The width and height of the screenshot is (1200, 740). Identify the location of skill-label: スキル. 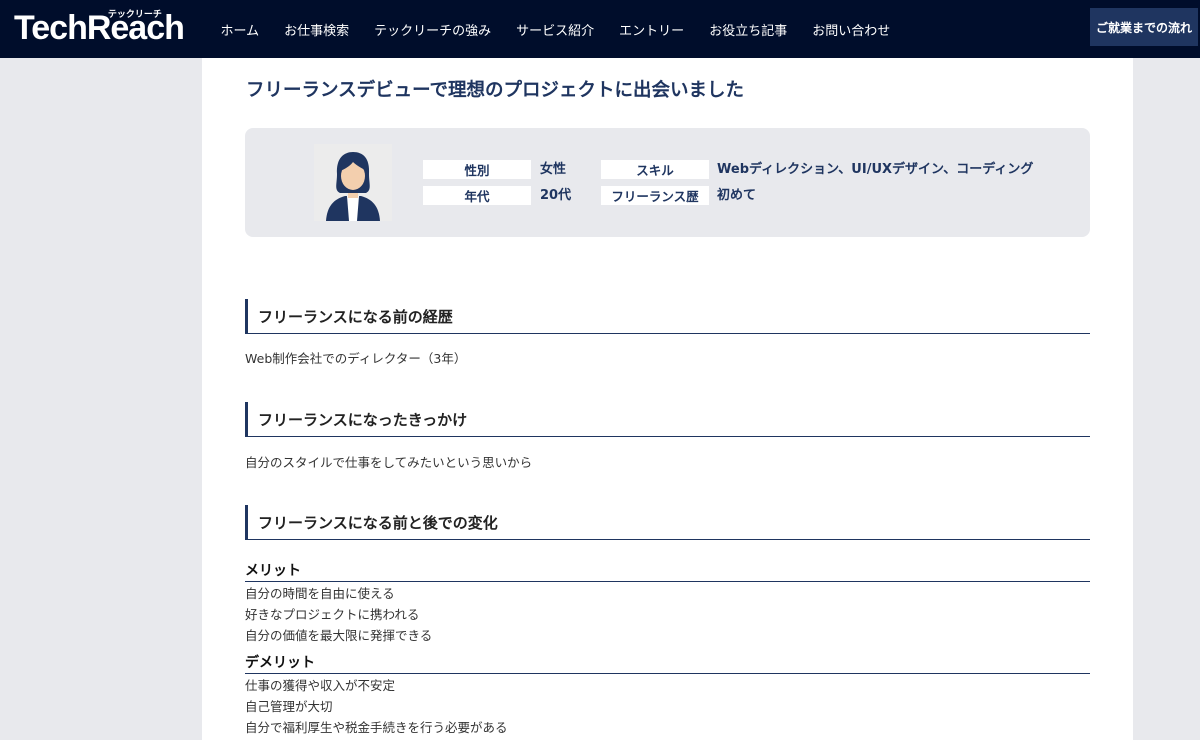
(655, 169).